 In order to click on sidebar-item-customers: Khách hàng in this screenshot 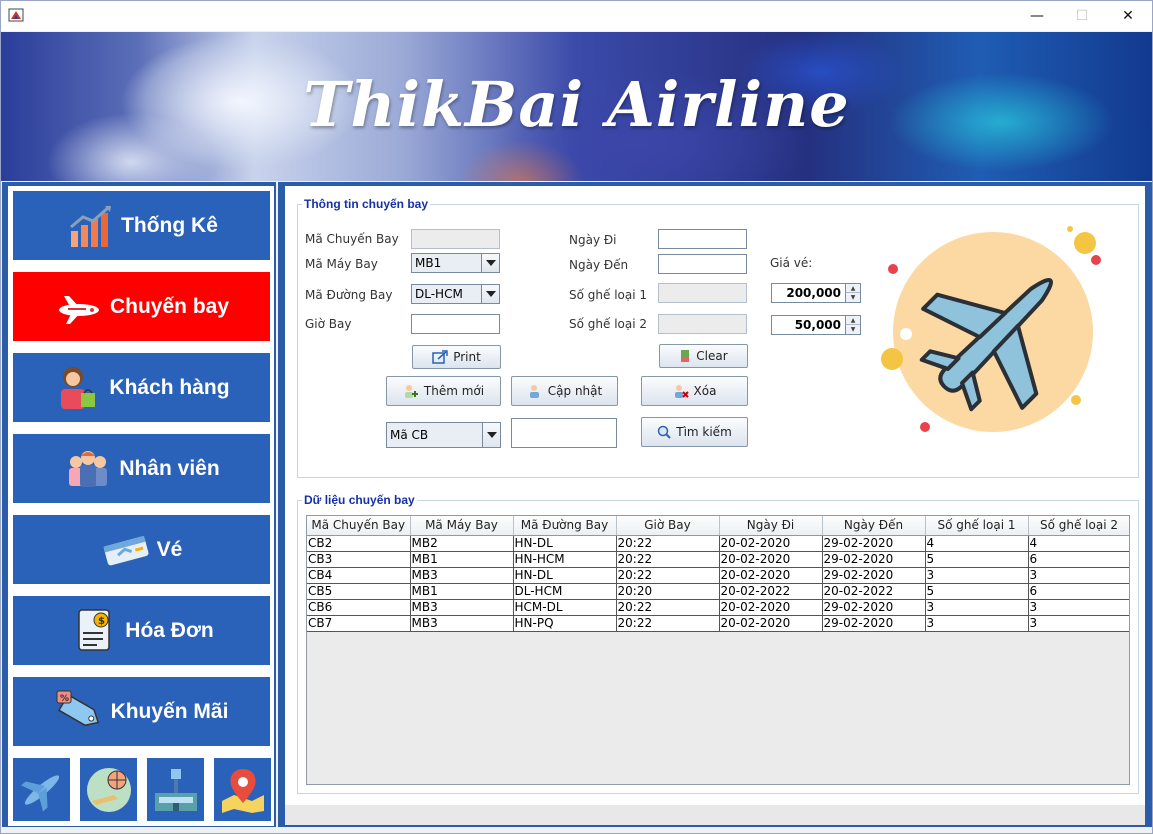, I will do `click(141, 387)`.